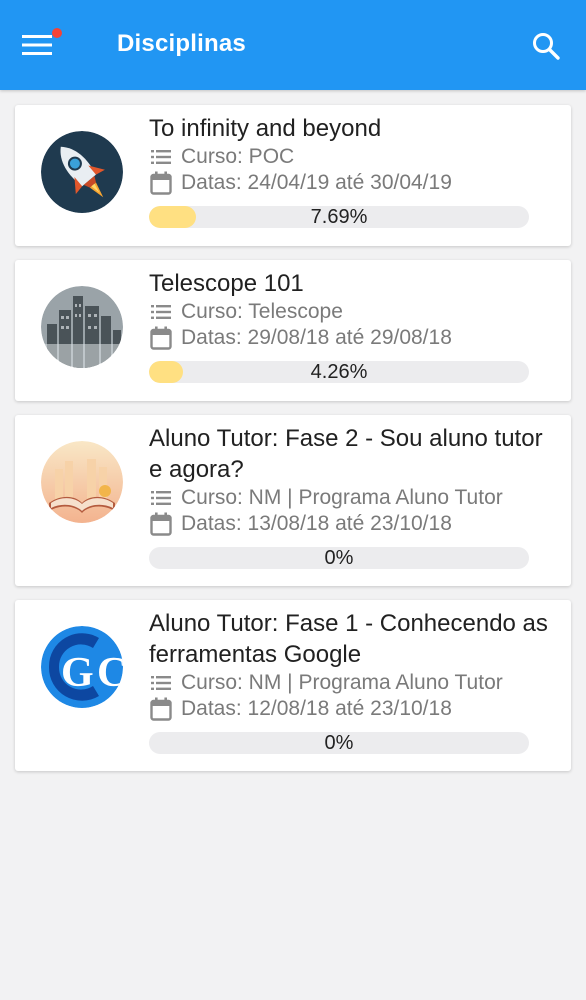 Image resolution: width=586 pixels, height=1000 pixels. Describe the element at coordinates (349, 312) in the screenshot. I see `course-info: Curso: Telescope` at that location.